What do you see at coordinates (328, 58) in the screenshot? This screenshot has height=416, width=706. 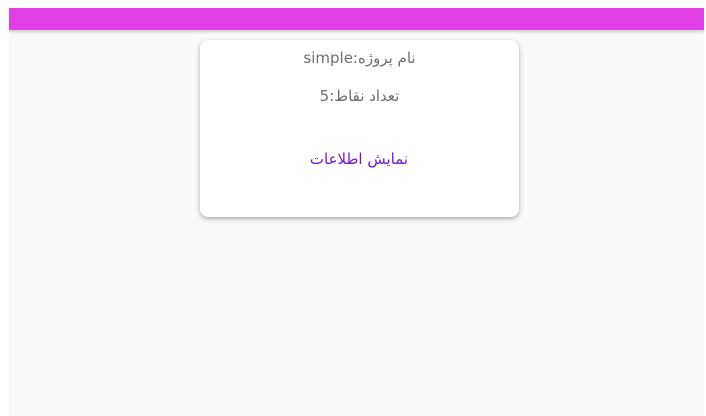 I see `project-name-value: simple` at bounding box center [328, 58].